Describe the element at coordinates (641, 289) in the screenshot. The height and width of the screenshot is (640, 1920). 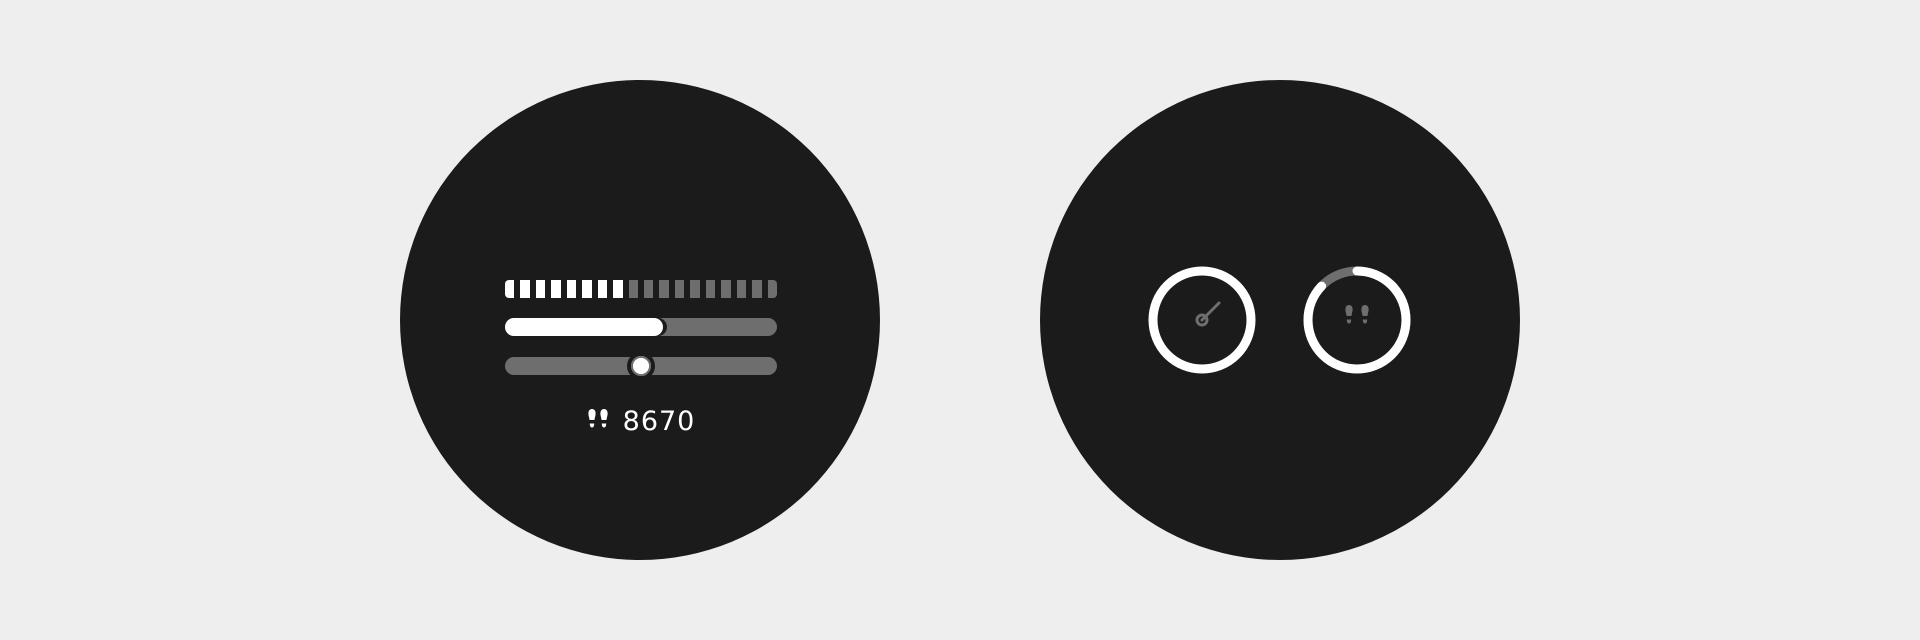
I see `segmented-progress-bar` at that location.